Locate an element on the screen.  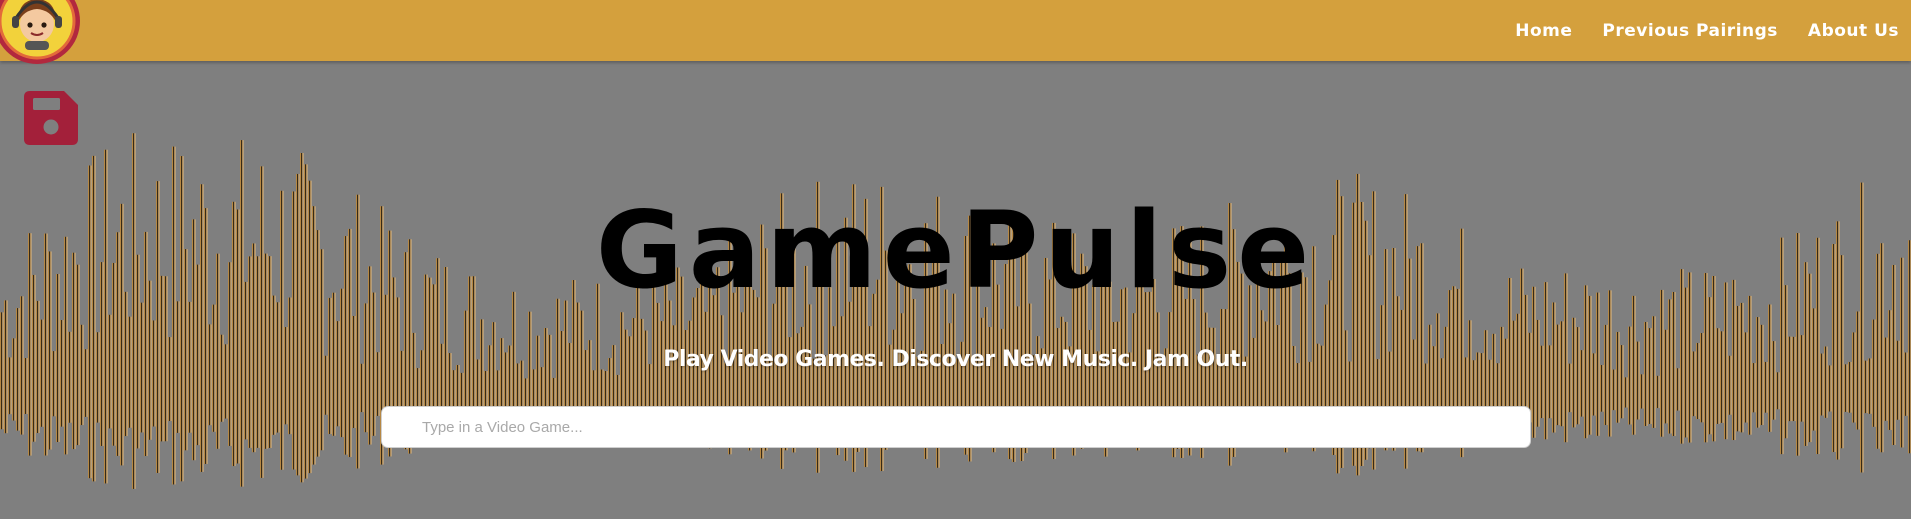
site-logo is located at coordinates (40, 32).